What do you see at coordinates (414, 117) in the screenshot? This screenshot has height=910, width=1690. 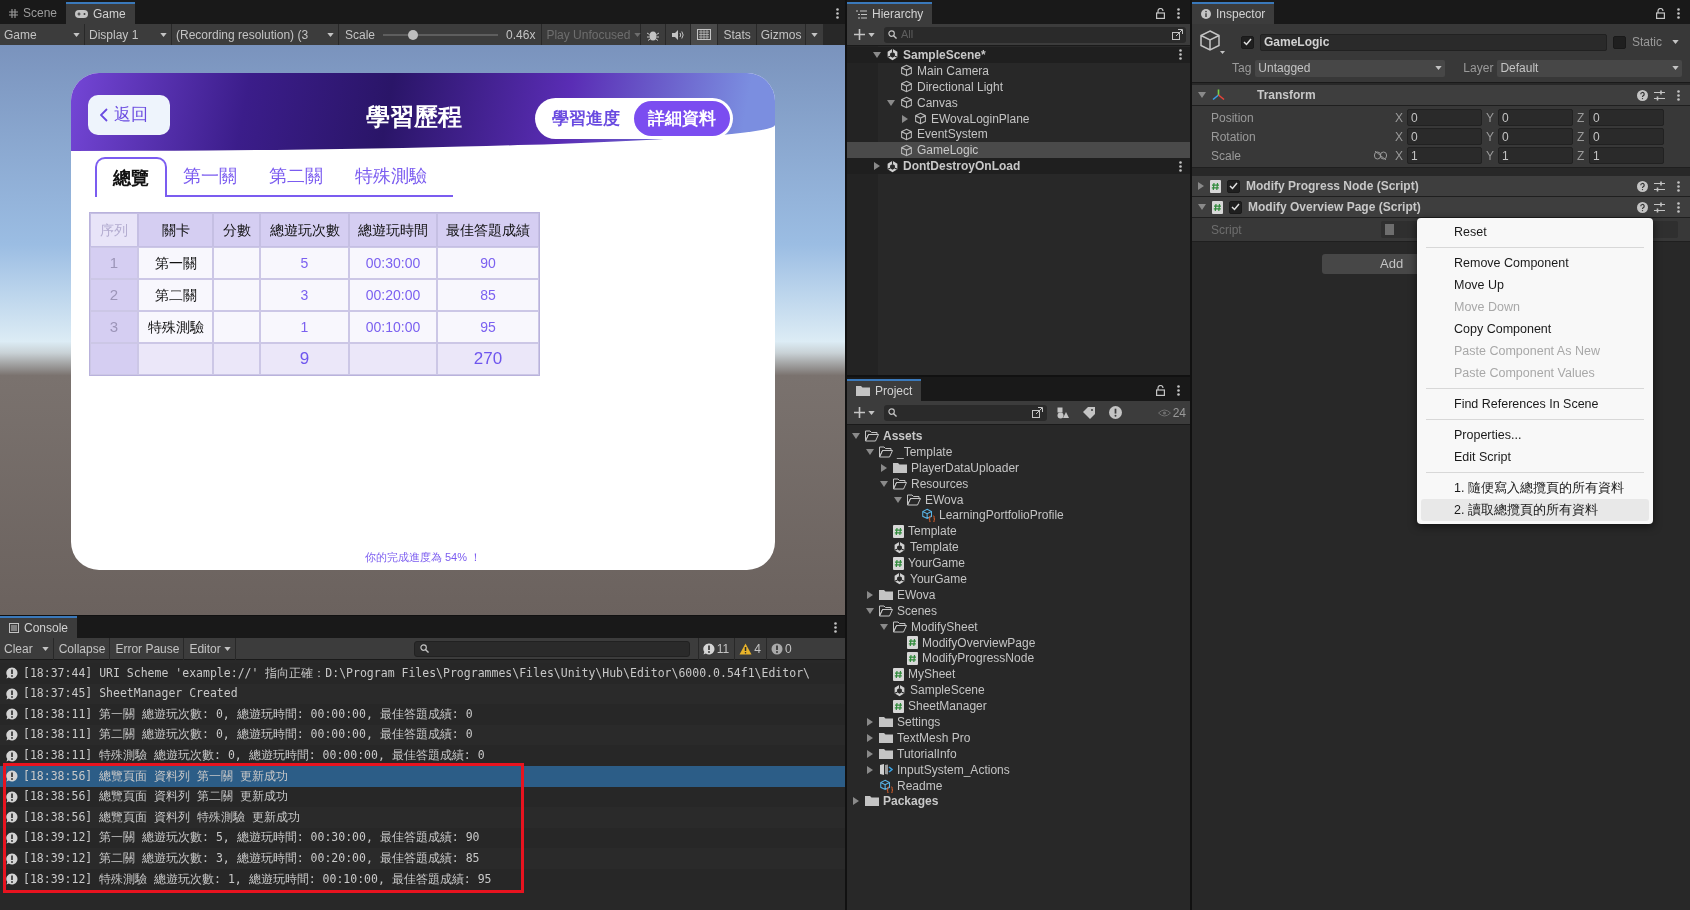 I see `page-title: 學習歷程` at bounding box center [414, 117].